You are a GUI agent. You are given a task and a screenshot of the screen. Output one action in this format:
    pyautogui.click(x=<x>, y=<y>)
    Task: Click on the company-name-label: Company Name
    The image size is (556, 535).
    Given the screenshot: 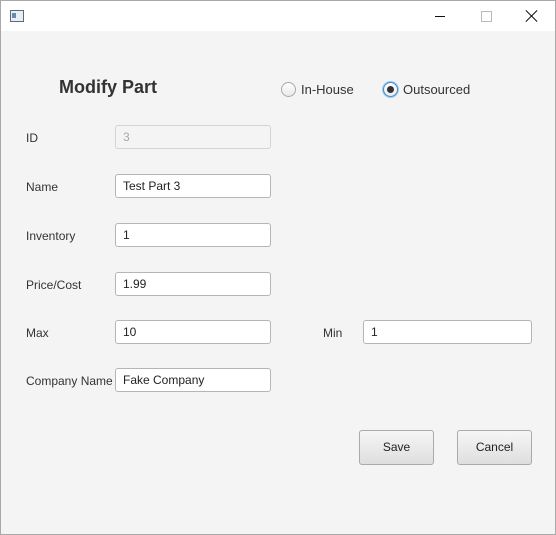 What is the action you would take?
    pyautogui.click(x=69, y=381)
    